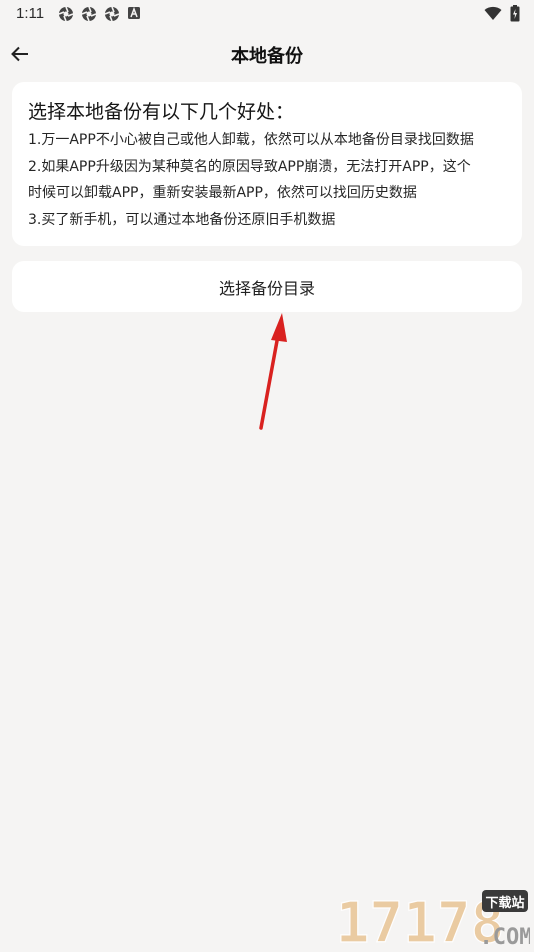 The image size is (534, 952). I want to click on site-watermark: 17178 下载站 .COM, so click(426, 920).